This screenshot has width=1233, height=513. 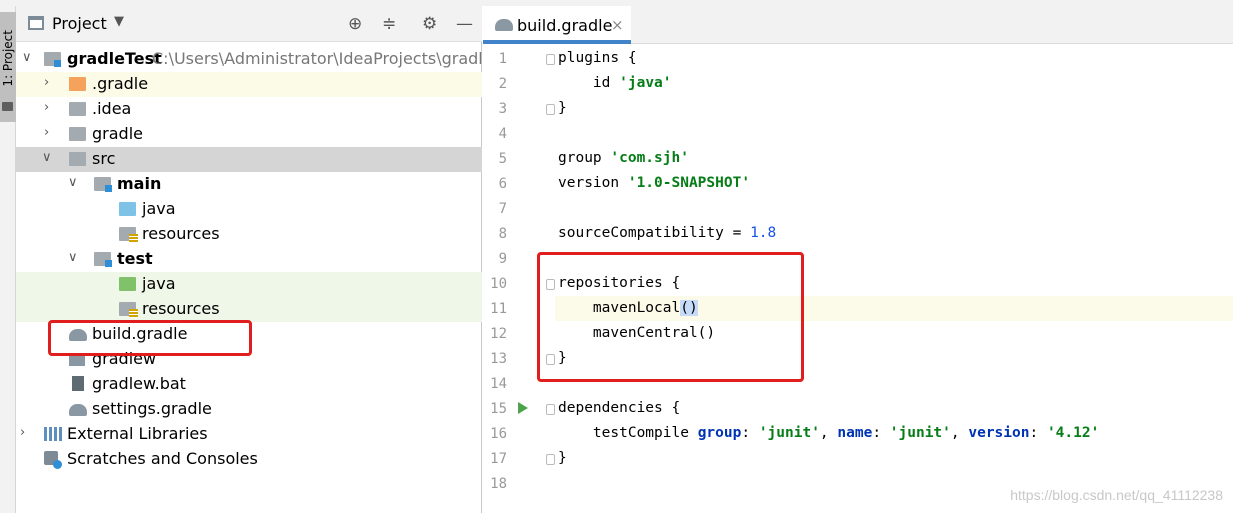 I want to click on code-line-8: sourceCompatibility = 1.8, so click(x=667, y=233).